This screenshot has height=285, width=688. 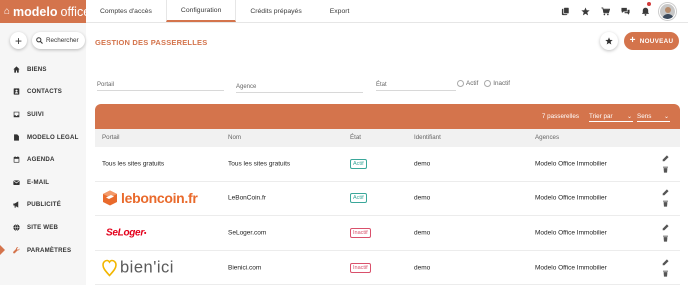 I want to click on col-header-agences: Agences, so click(x=547, y=137).